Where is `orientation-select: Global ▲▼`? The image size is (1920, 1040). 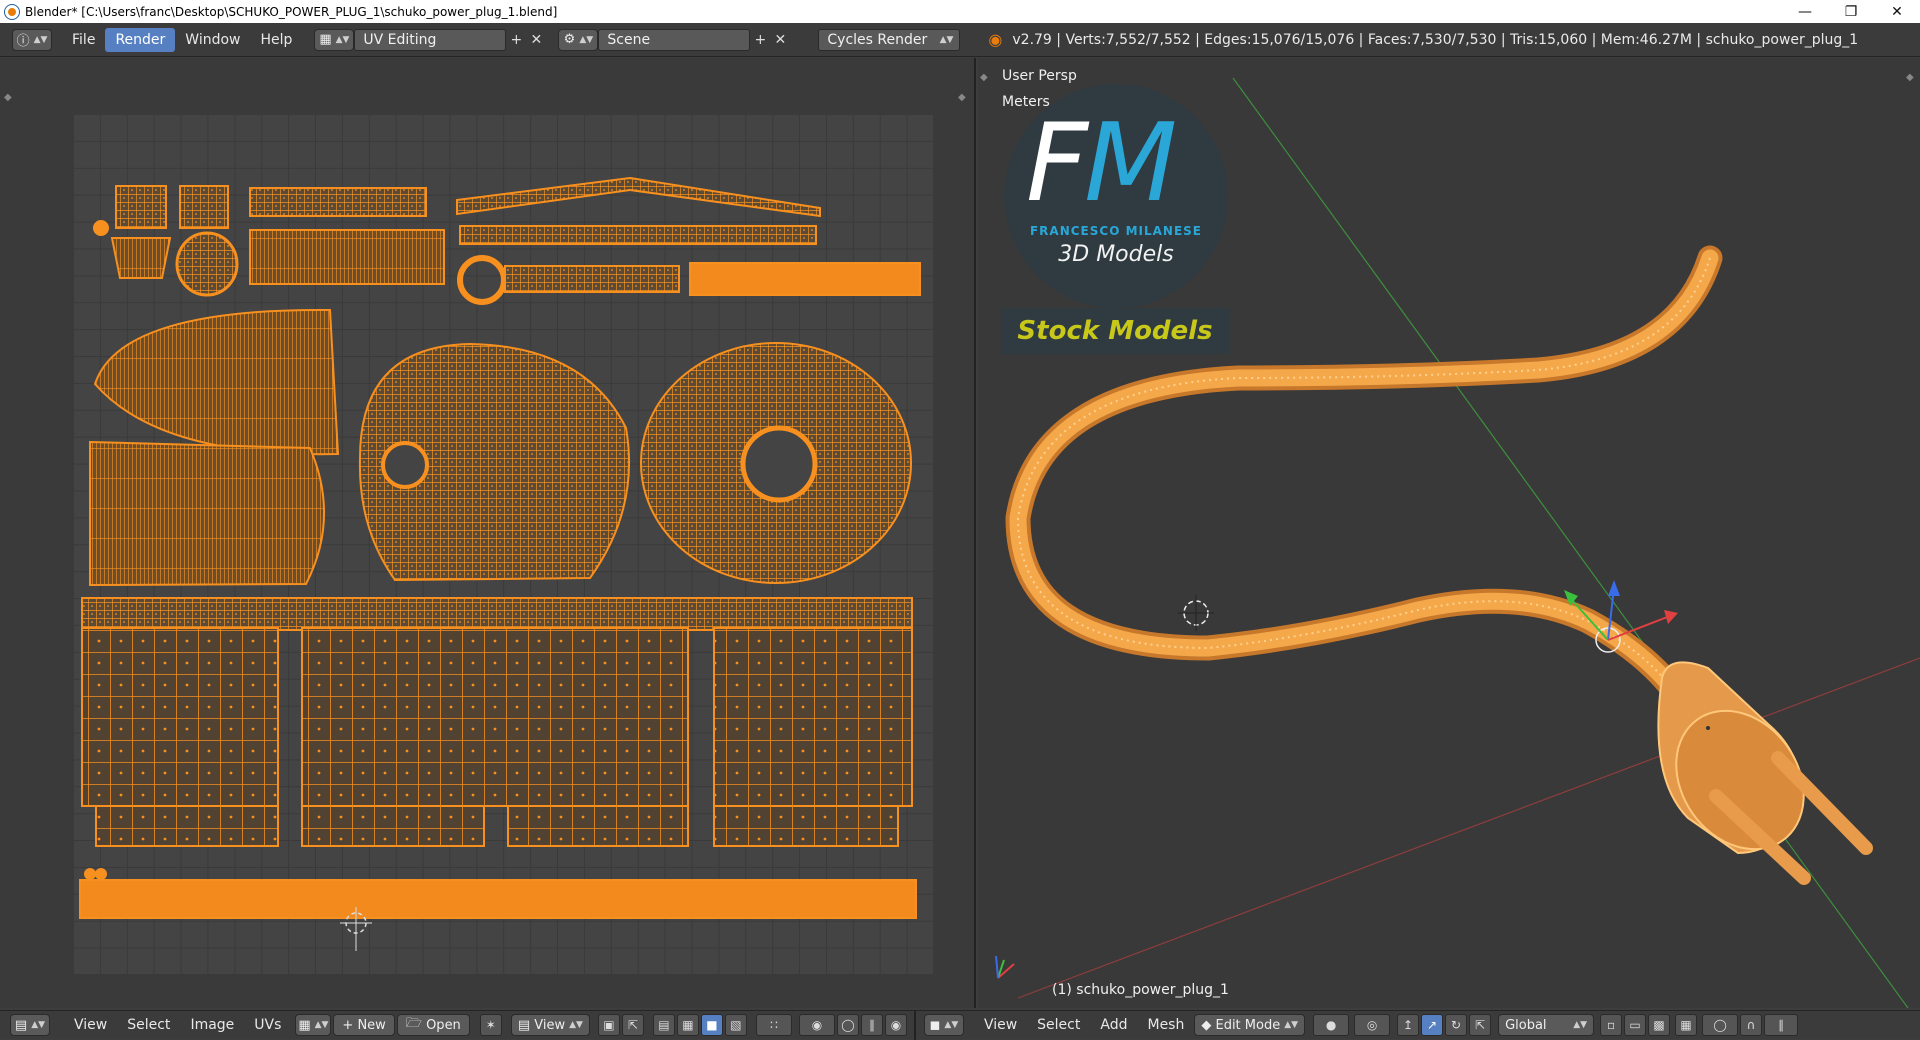 orientation-select: Global ▲▼ is located at coordinates (1546, 1025).